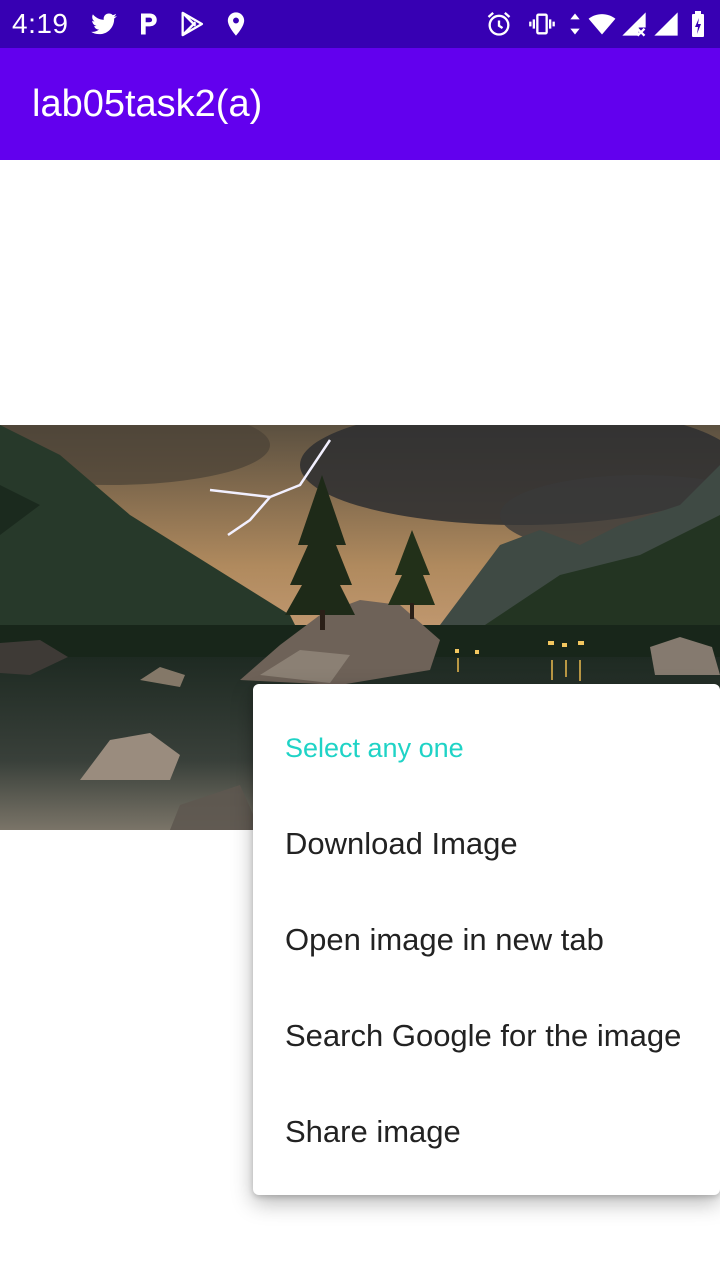  What do you see at coordinates (444, 939) in the screenshot?
I see `menu-item-label: Open image in new tab` at bounding box center [444, 939].